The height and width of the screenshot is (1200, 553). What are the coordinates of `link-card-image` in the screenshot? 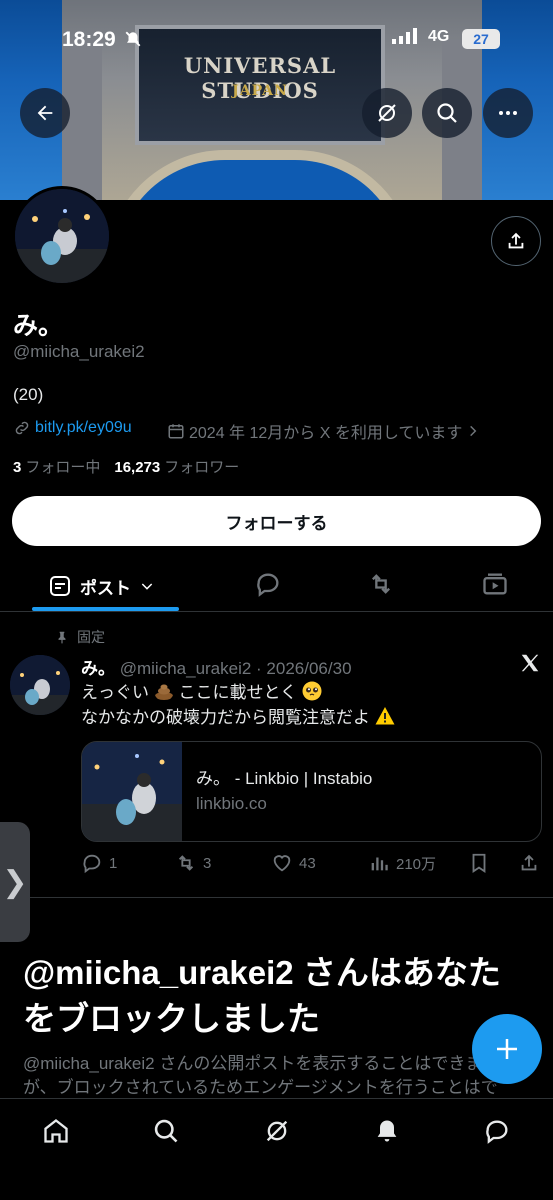 It's located at (132, 791).